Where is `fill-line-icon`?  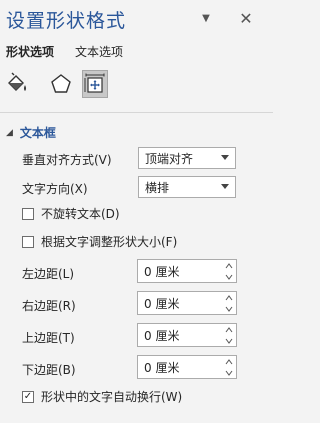 fill-line-icon is located at coordinates (17, 81).